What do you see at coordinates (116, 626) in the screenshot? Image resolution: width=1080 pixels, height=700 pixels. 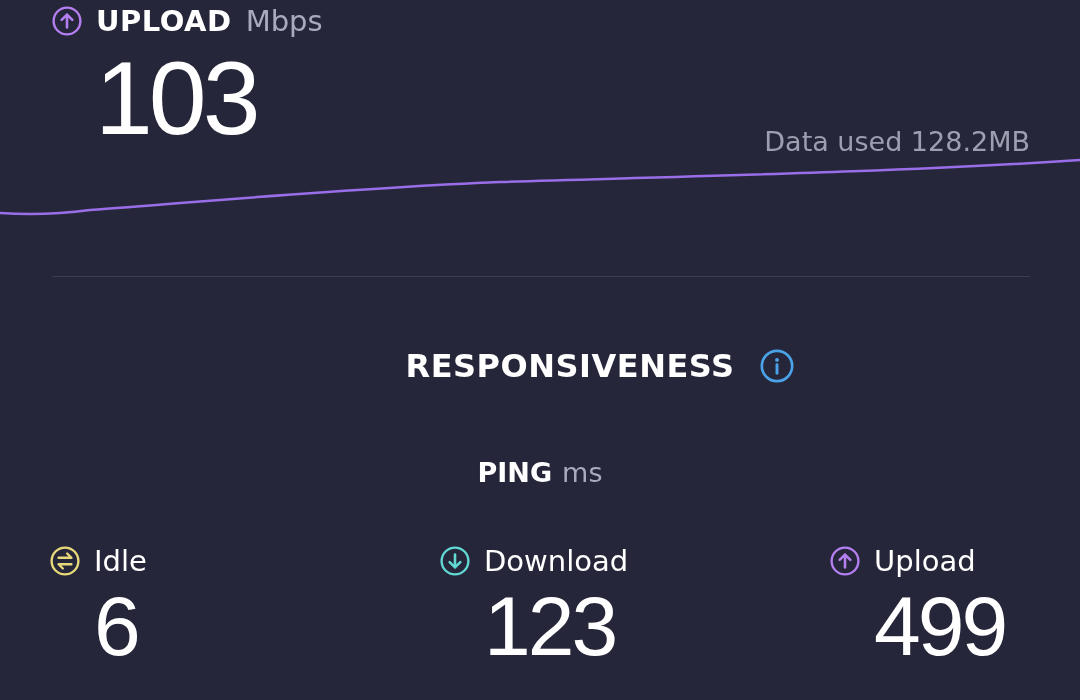 I see `ping-value: 6` at bounding box center [116, 626].